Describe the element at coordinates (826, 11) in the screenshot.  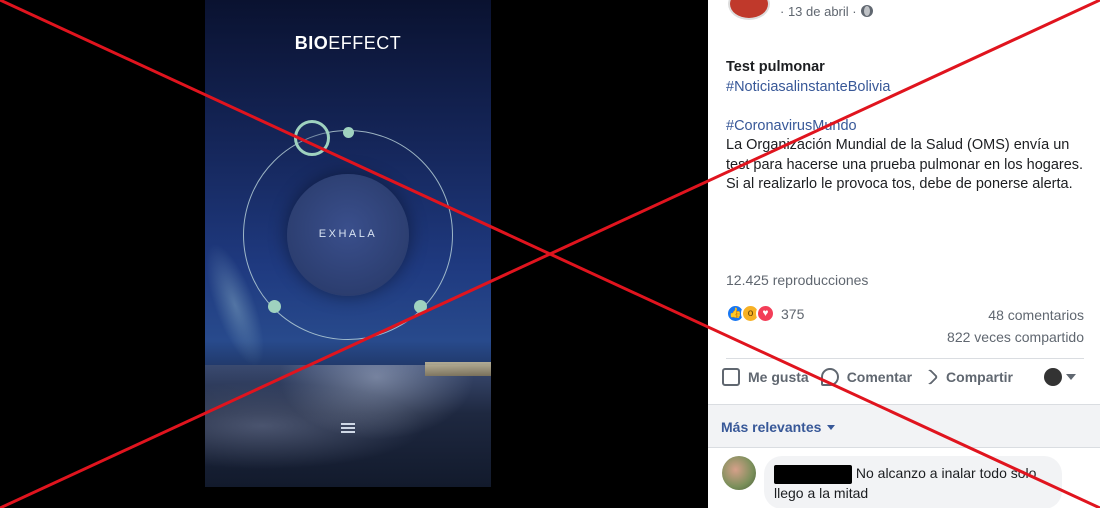
I see `post-date: · 13 de abril ·` at that location.